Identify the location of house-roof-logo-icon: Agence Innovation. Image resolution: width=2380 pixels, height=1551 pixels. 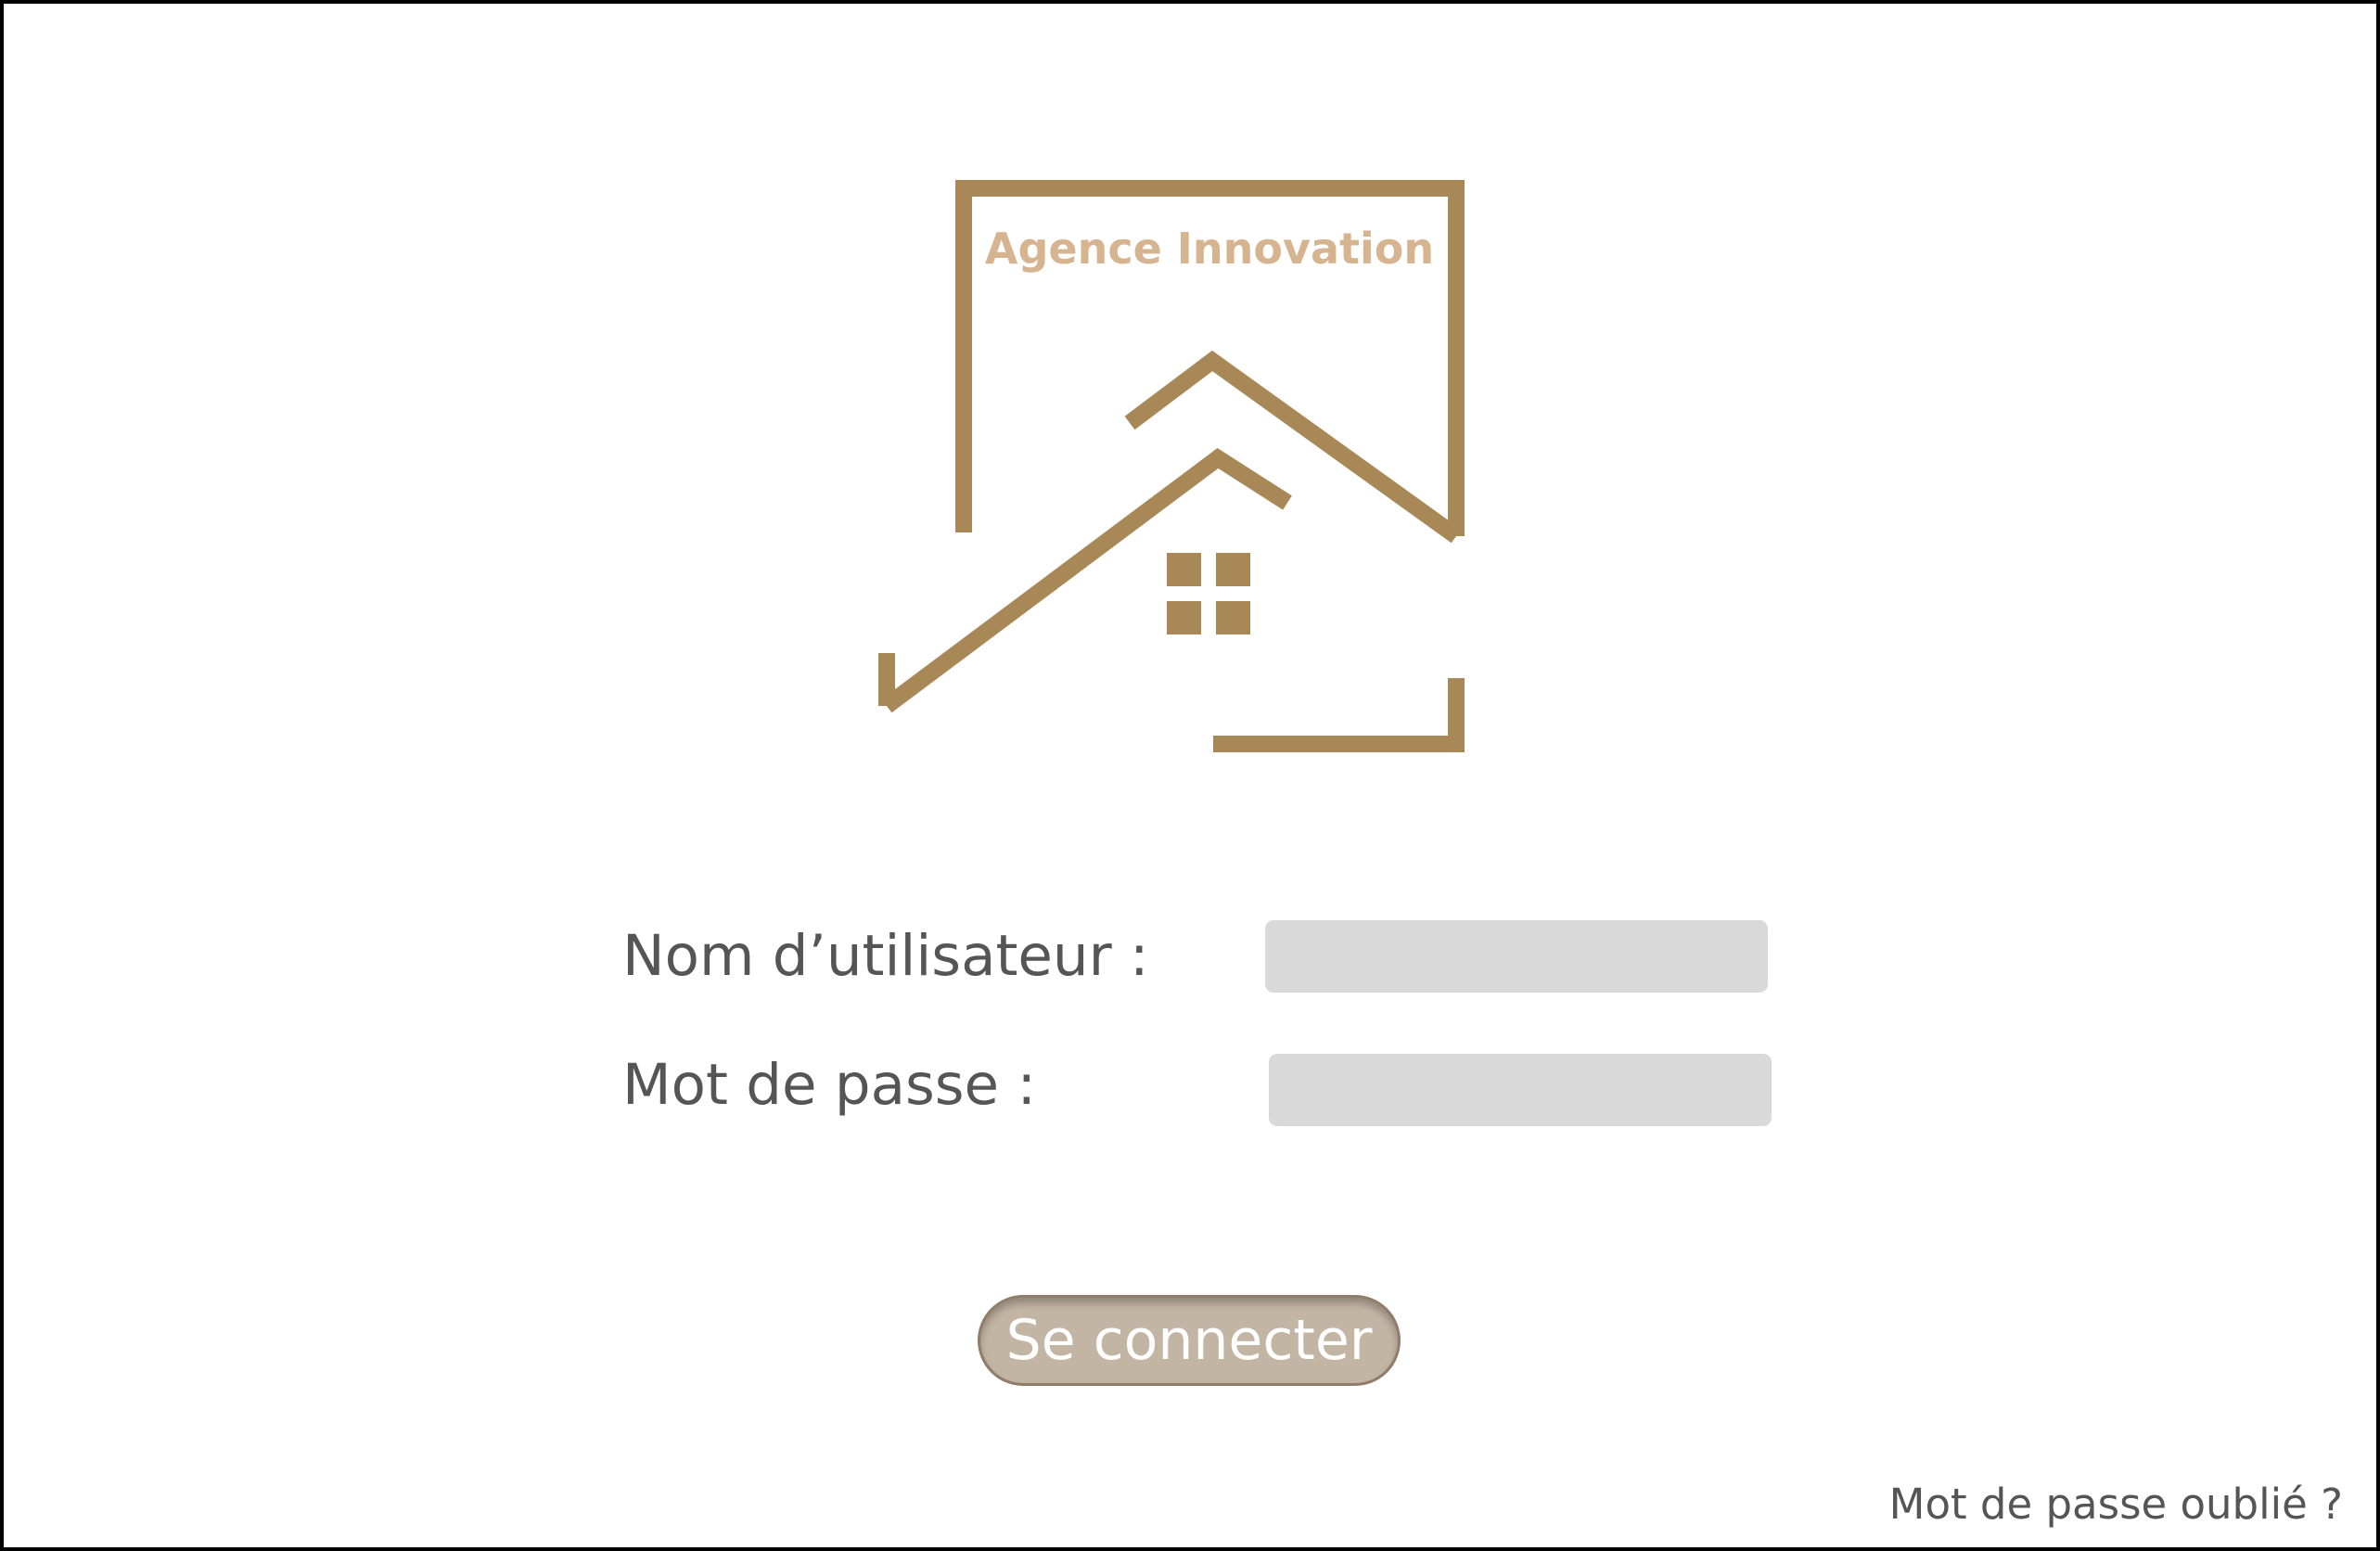
(1171, 466).